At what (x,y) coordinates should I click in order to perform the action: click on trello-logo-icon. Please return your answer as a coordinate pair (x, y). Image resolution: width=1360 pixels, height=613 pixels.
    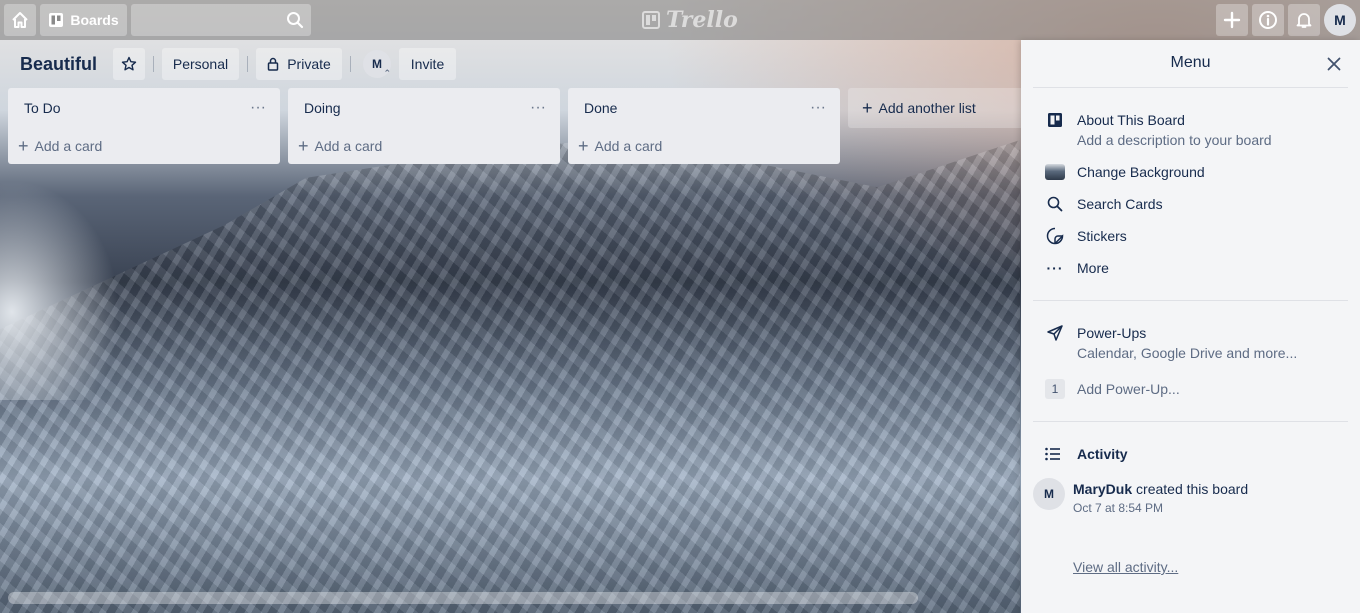
    Looking at the image, I should click on (651, 20).